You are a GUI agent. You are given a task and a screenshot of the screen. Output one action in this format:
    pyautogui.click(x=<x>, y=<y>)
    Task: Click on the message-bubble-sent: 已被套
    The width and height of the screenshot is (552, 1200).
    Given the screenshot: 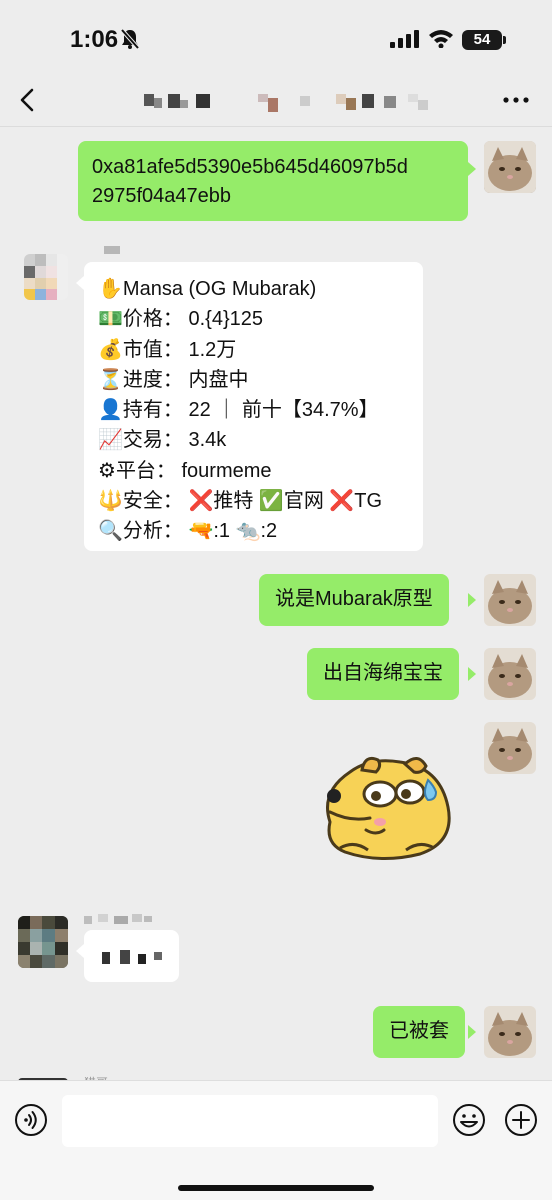 What is the action you would take?
    pyautogui.click(x=419, y=1032)
    